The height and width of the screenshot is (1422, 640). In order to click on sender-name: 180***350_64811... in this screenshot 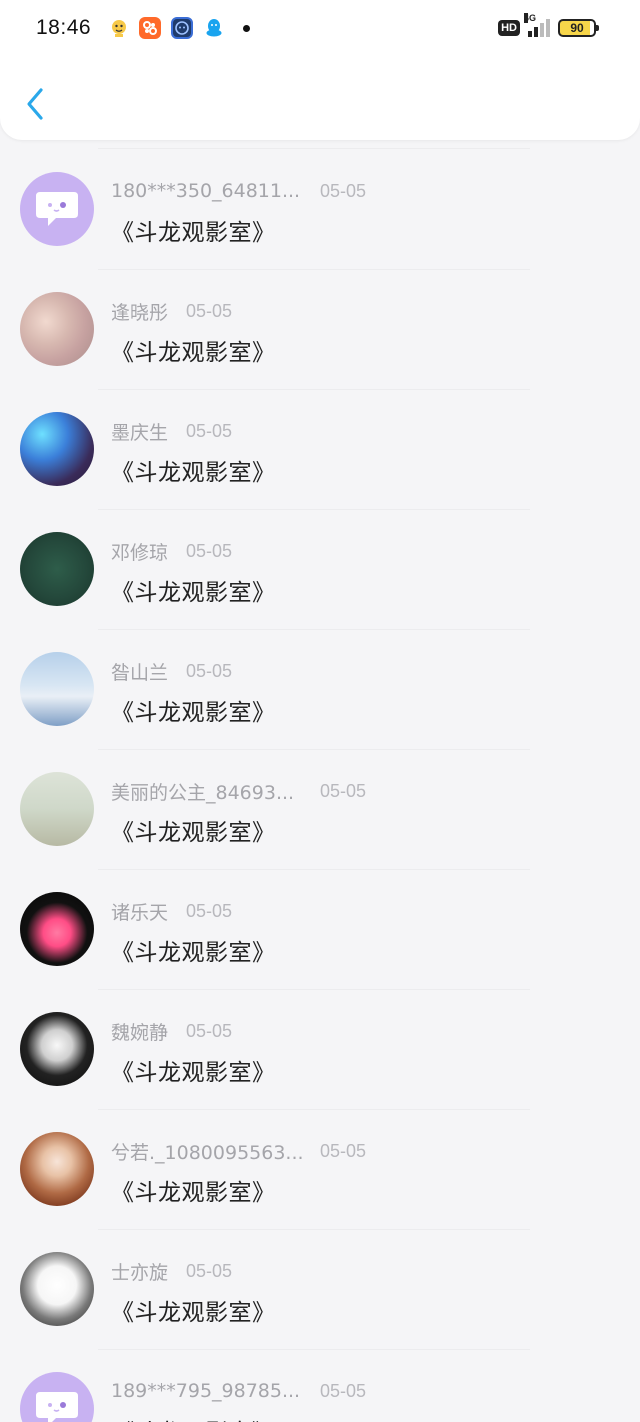, I will do `click(206, 191)`.